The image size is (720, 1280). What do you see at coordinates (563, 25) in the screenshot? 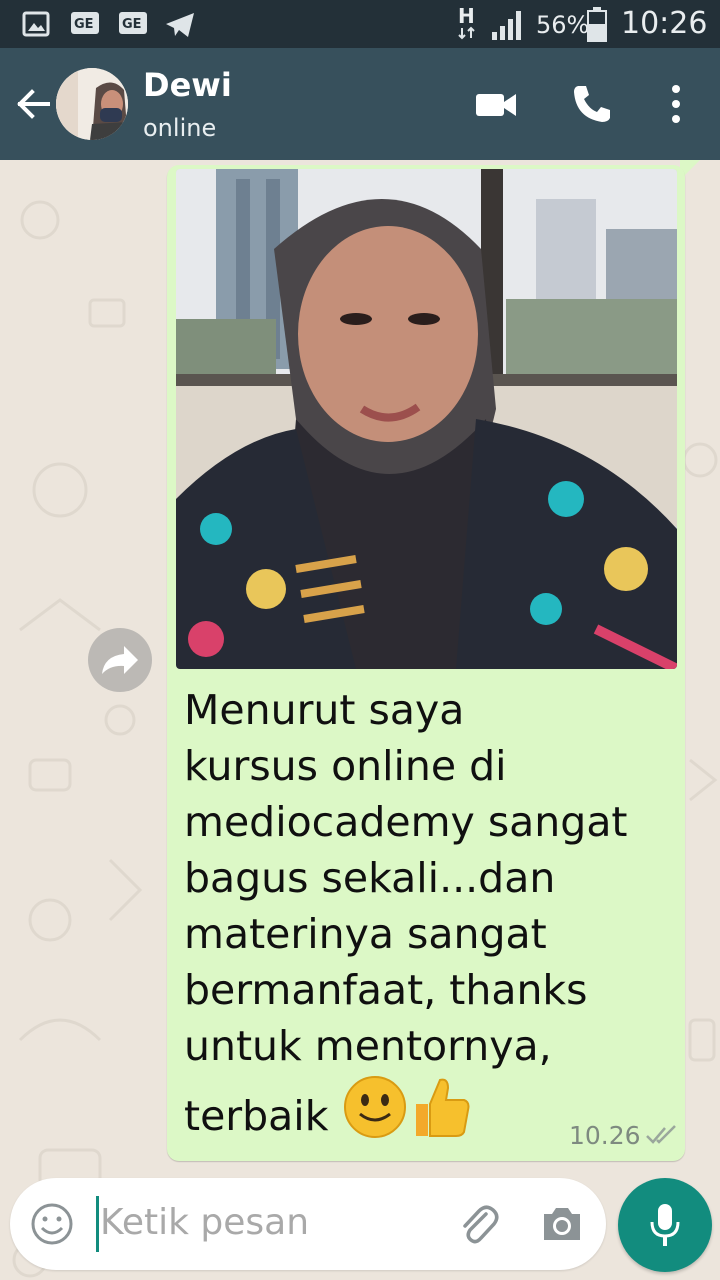
I see `battery-percentage: 56%` at bounding box center [563, 25].